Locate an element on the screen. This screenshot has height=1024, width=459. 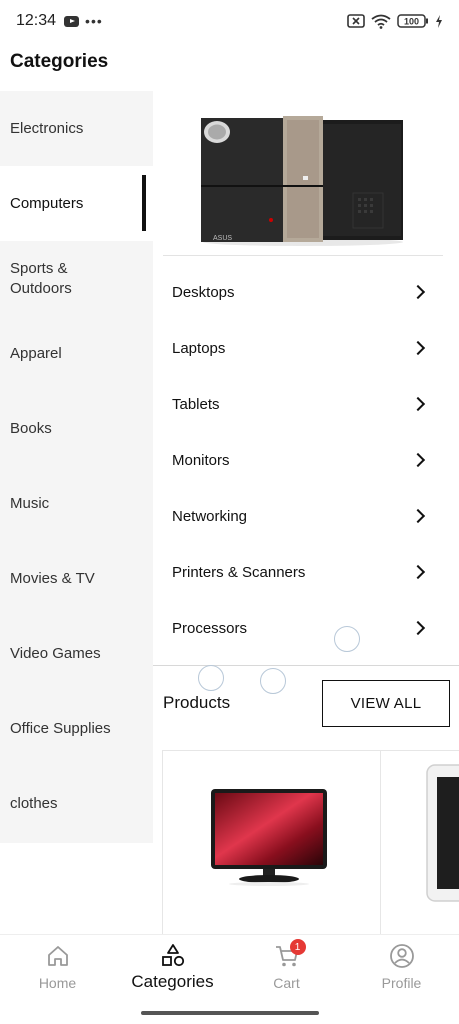
home-icon is located at coordinates (57, 956).